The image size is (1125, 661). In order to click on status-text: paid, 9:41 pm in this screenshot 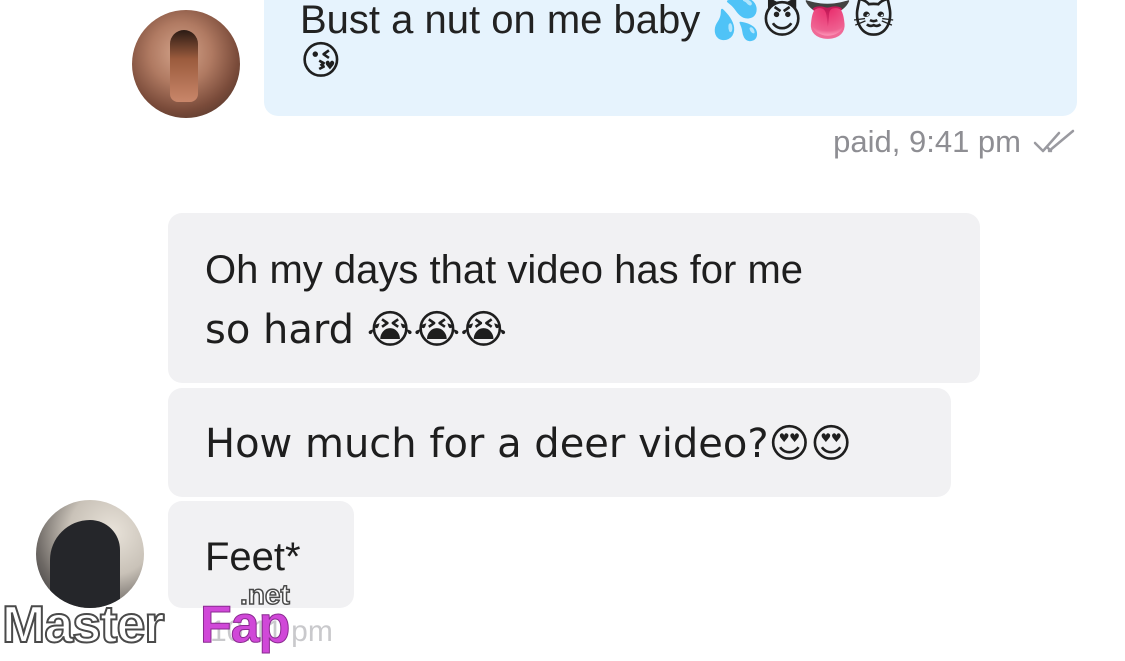, I will do `click(927, 141)`.